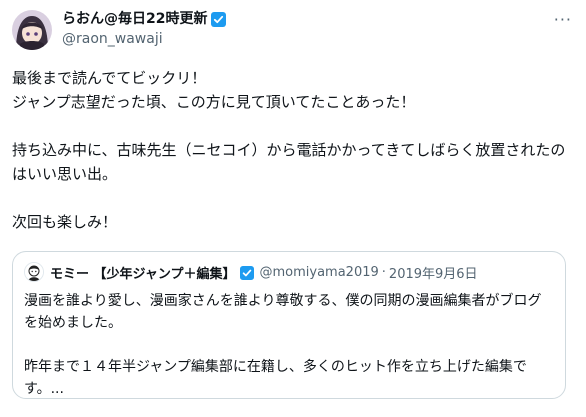  I want to click on more-options-icon: ···, so click(563, 19).